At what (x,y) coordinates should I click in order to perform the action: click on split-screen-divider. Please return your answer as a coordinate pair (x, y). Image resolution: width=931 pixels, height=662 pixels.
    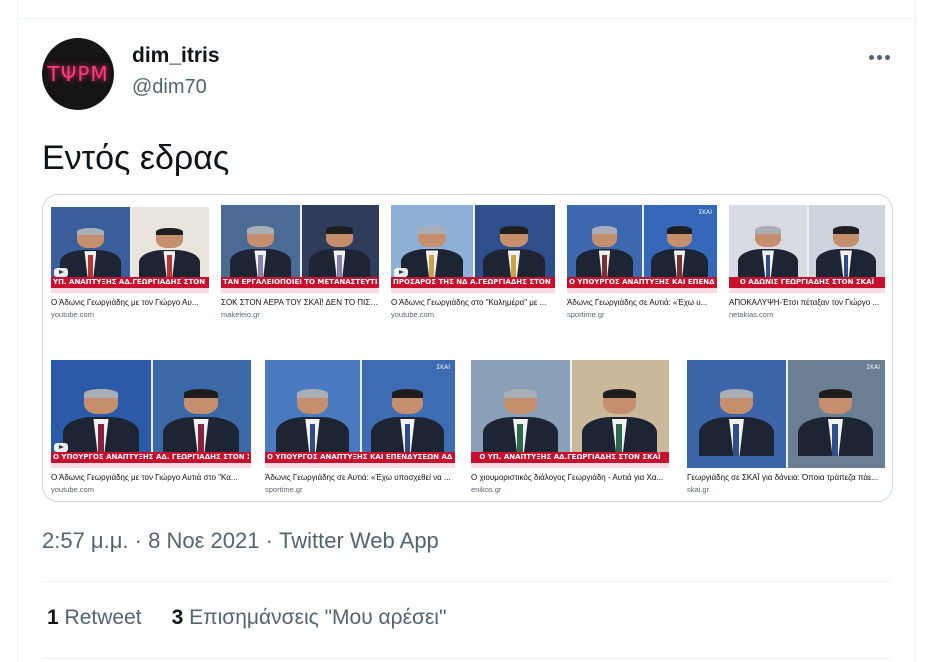
    Looking at the image, I should click on (787, 414).